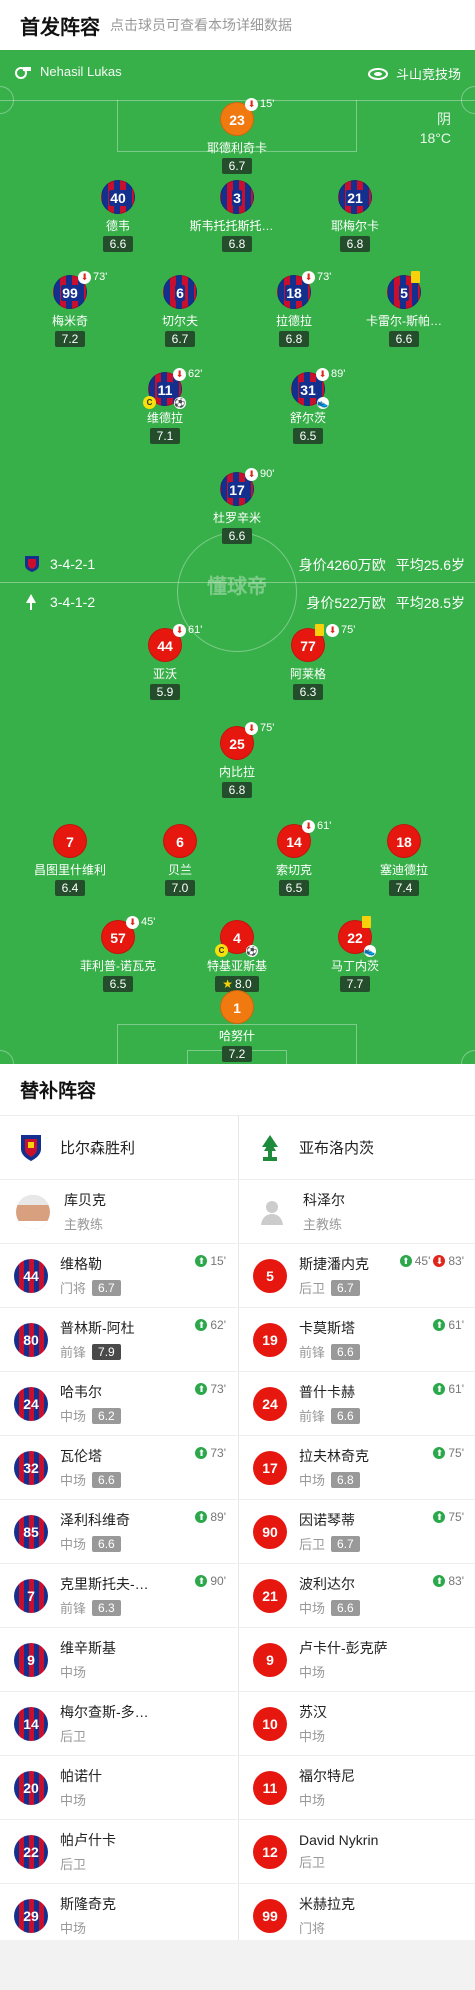 The width and height of the screenshot is (475, 1990). I want to click on coach-avatar, so click(33, 1211).